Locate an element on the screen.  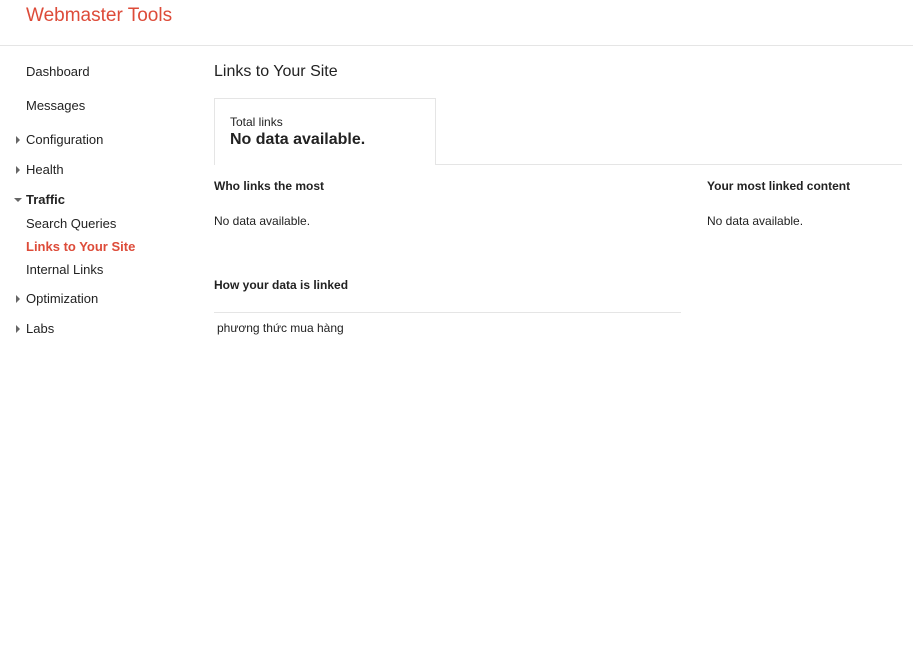
sidebar-item-dashboard: Dashboard is located at coordinates (58, 71).